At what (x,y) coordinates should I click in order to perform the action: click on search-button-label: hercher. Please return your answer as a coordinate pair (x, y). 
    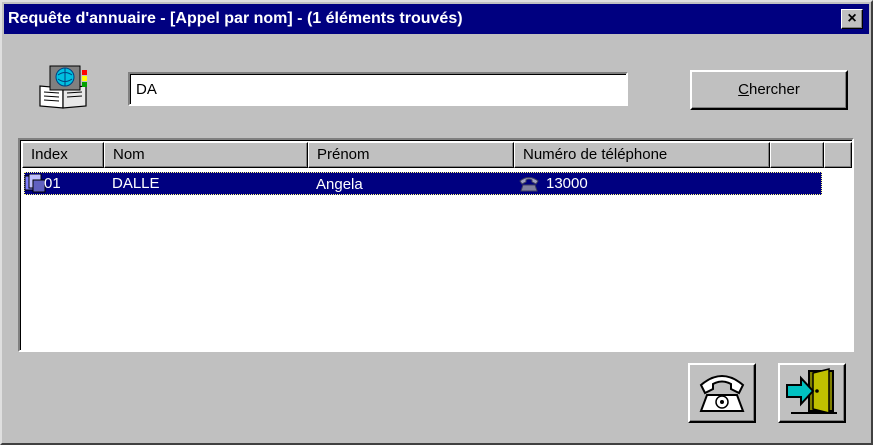
    Looking at the image, I should click on (774, 89).